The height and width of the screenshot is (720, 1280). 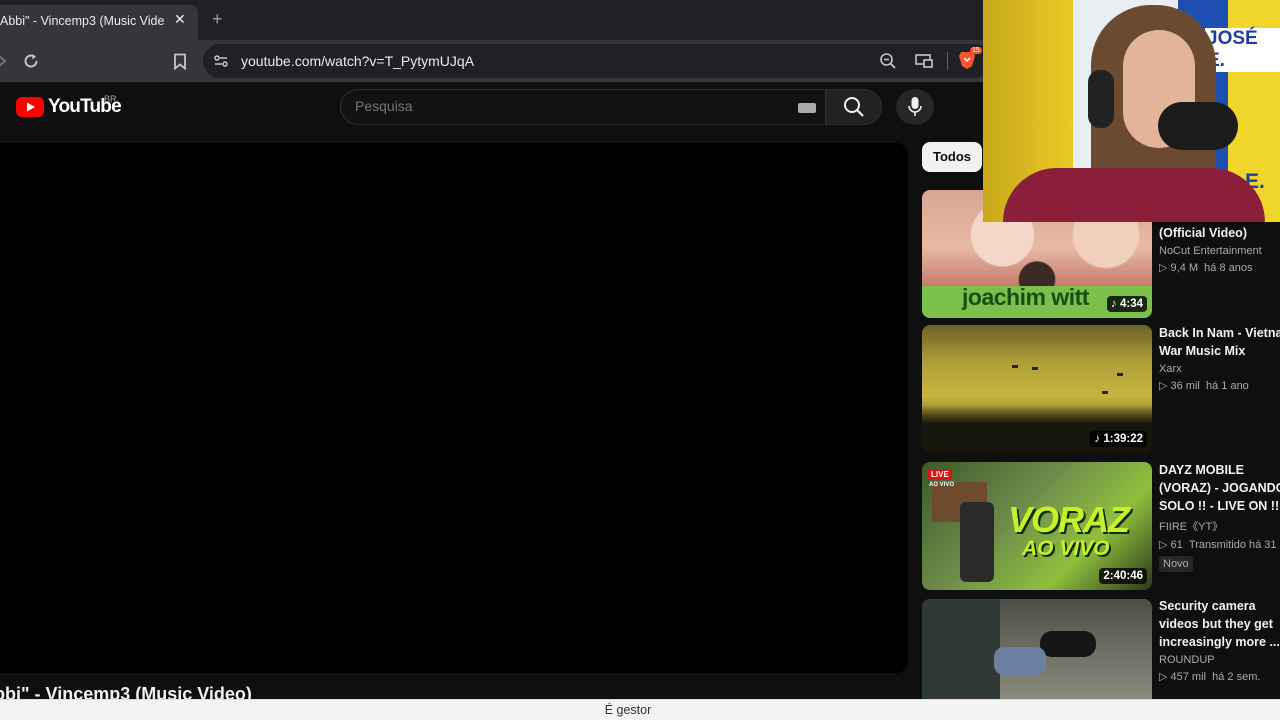 I want to click on thumbnail-subcaption: AO VIVO, so click(x=1066, y=548).